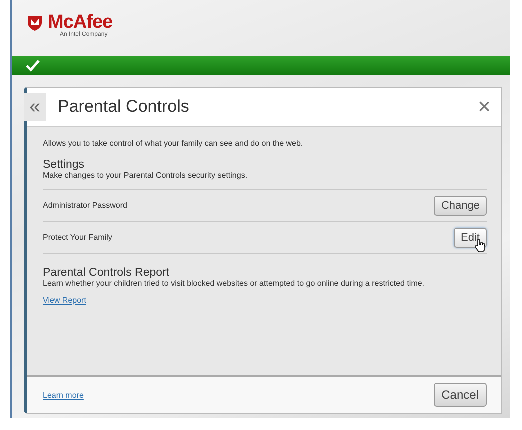 This screenshot has height=430, width=522. I want to click on section-heading: Settings, so click(64, 165).